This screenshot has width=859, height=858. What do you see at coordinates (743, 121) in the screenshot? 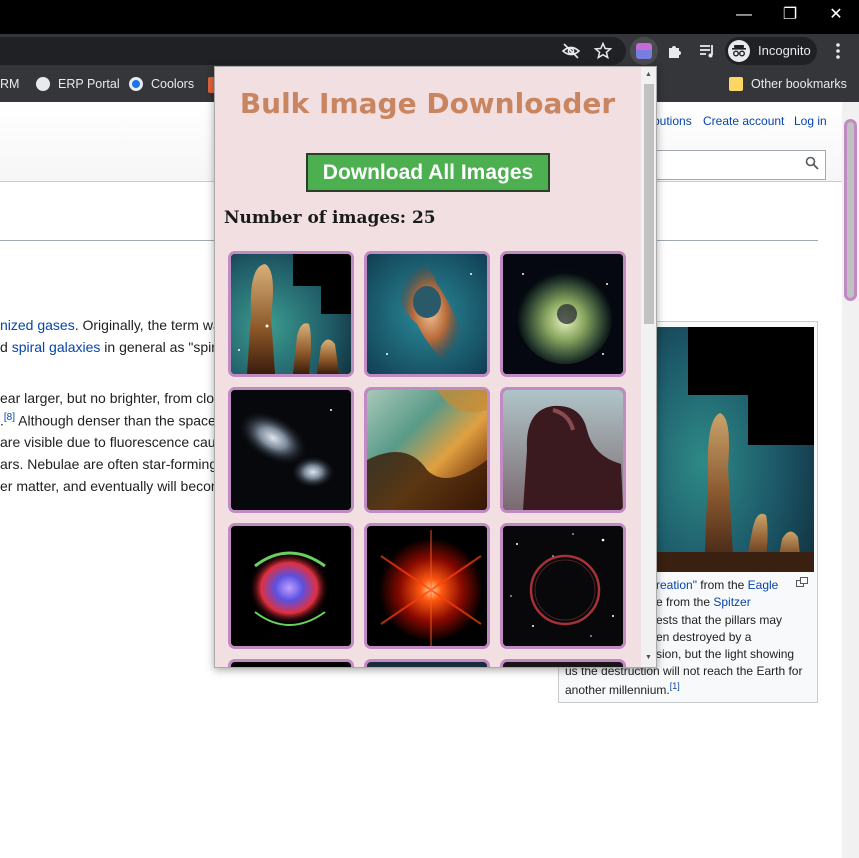
I see `create-account-link: Create account` at bounding box center [743, 121].